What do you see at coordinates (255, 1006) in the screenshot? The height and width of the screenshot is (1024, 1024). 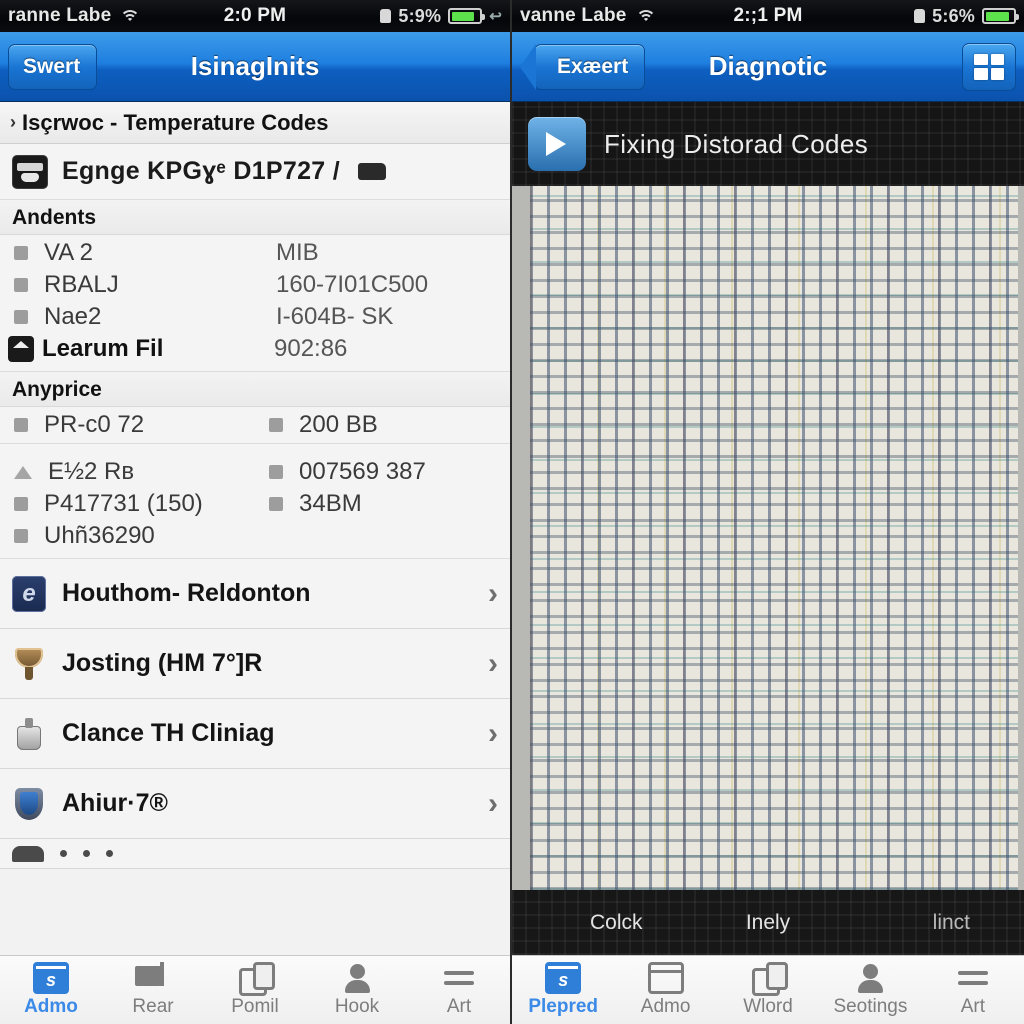 I see `tab-label: Pomil` at bounding box center [255, 1006].